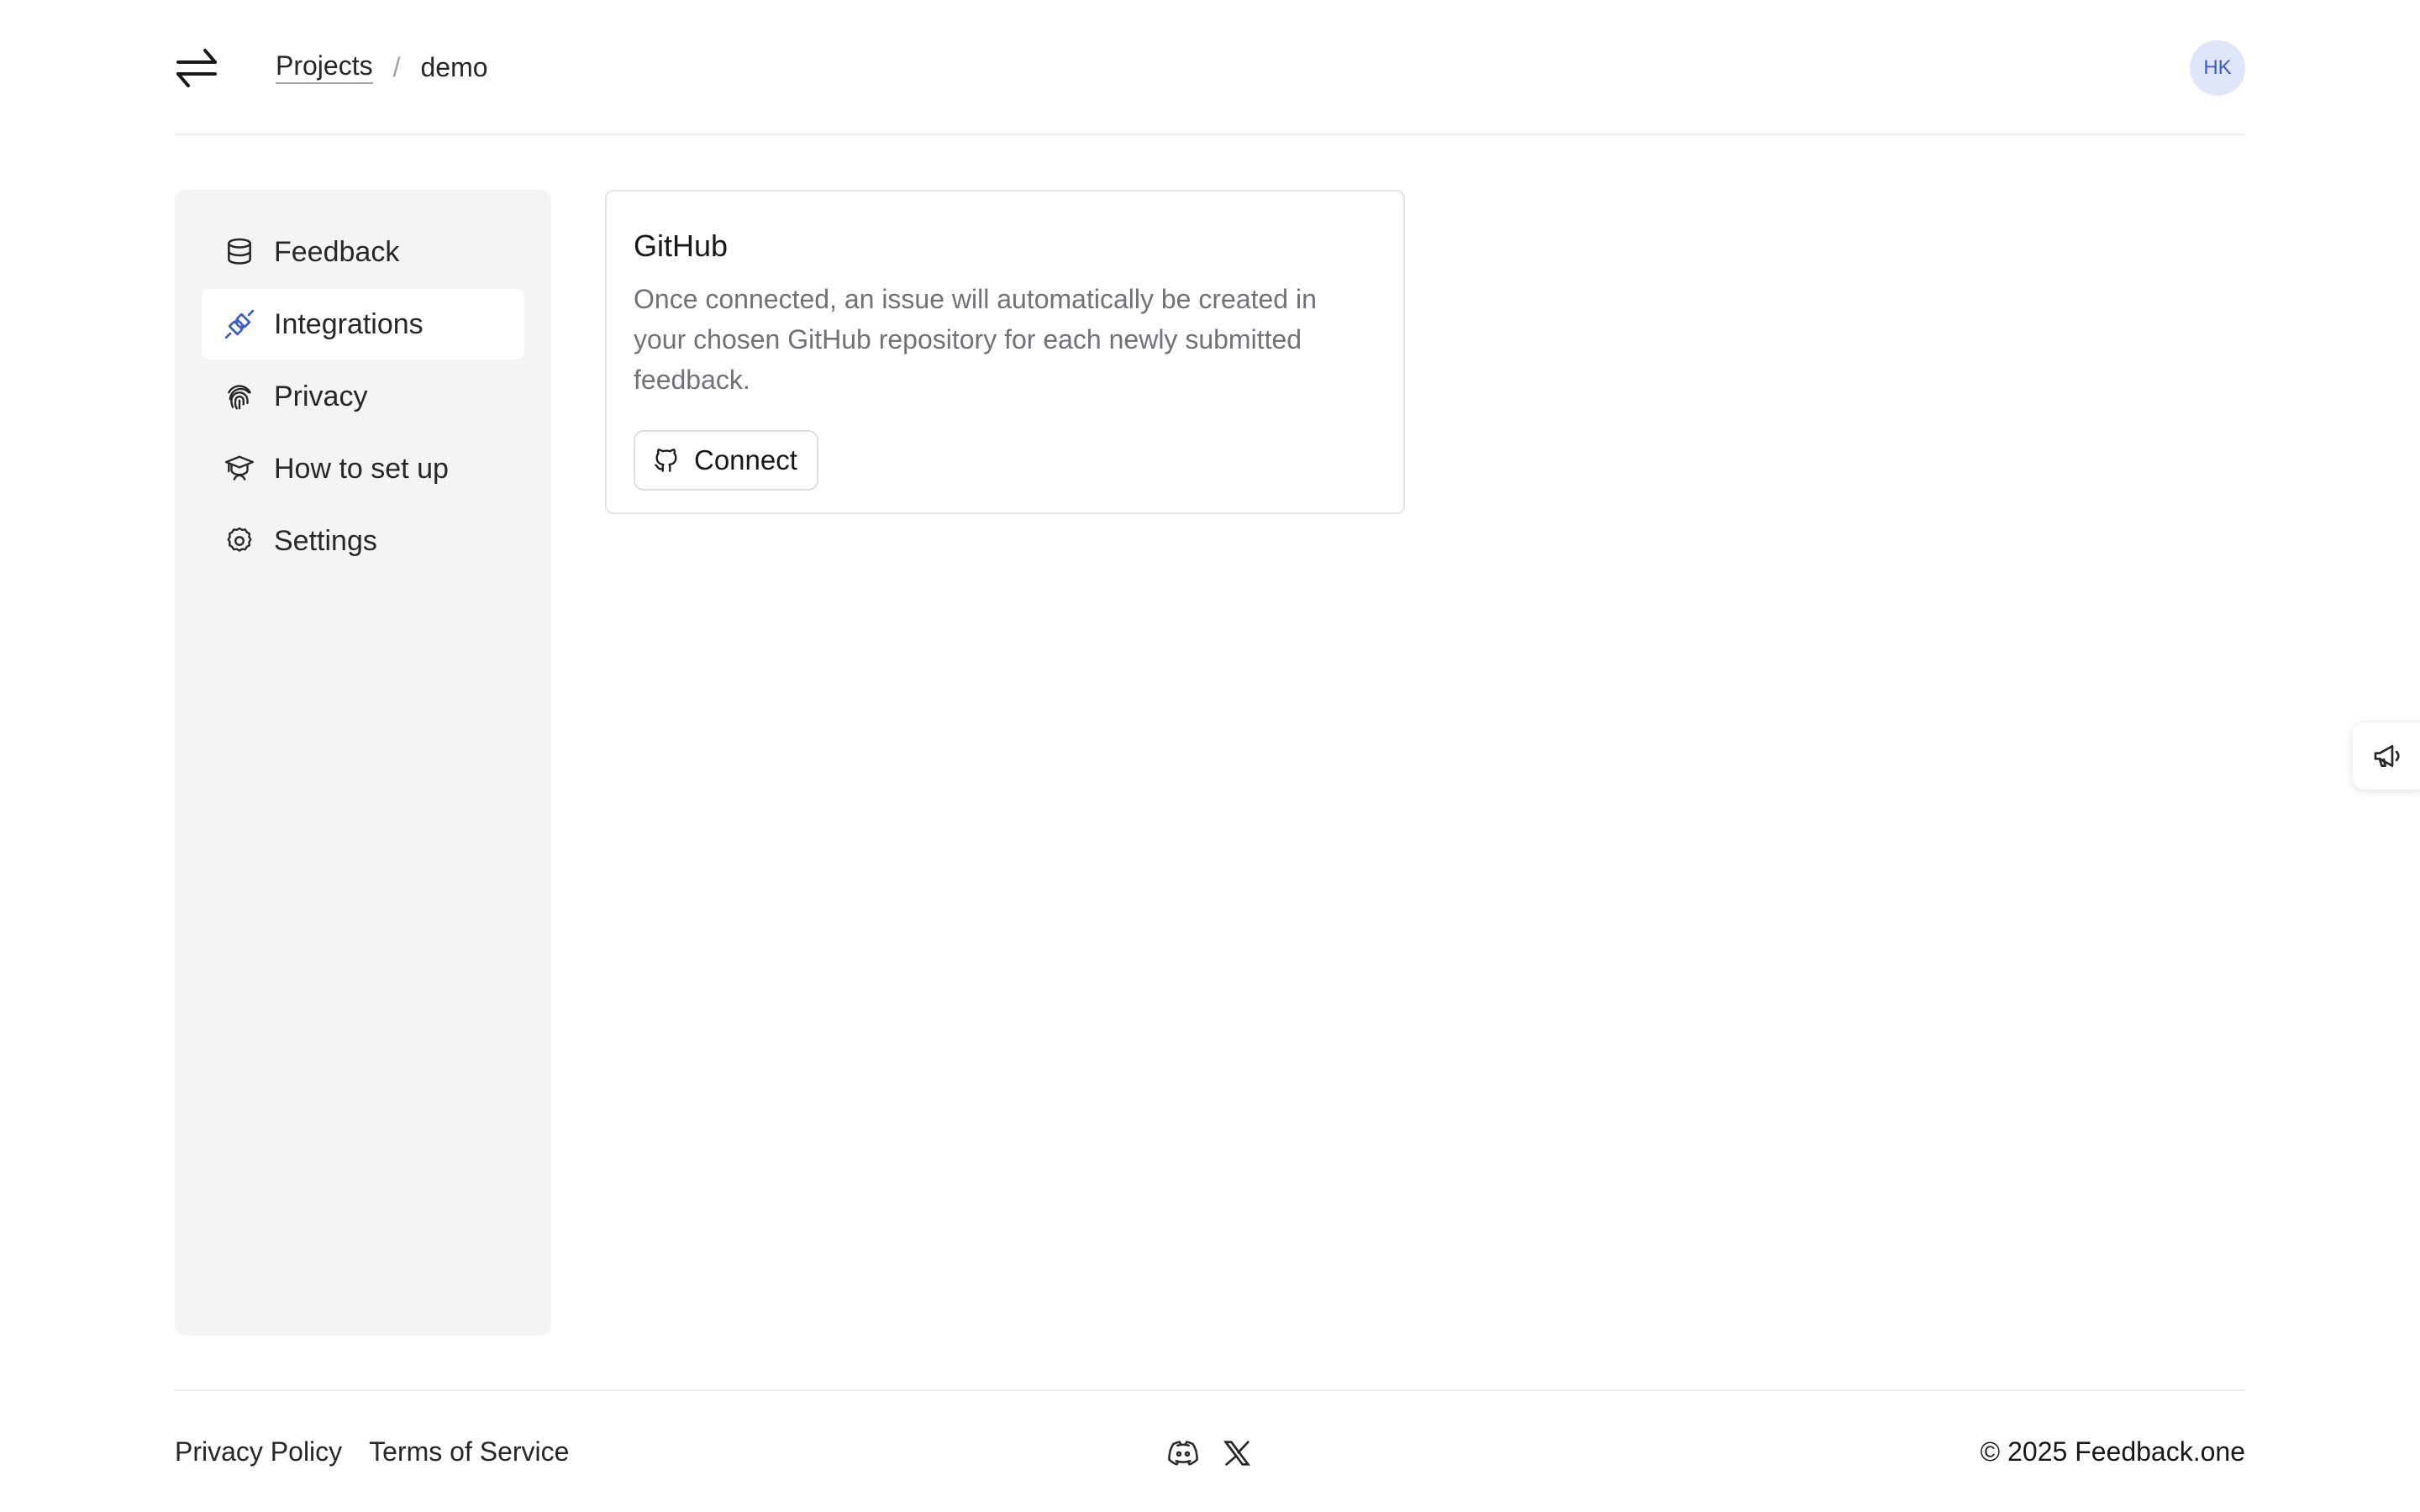  Describe the element at coordinates (240, 251) in the screenshot. I see `database-icon` at that location.